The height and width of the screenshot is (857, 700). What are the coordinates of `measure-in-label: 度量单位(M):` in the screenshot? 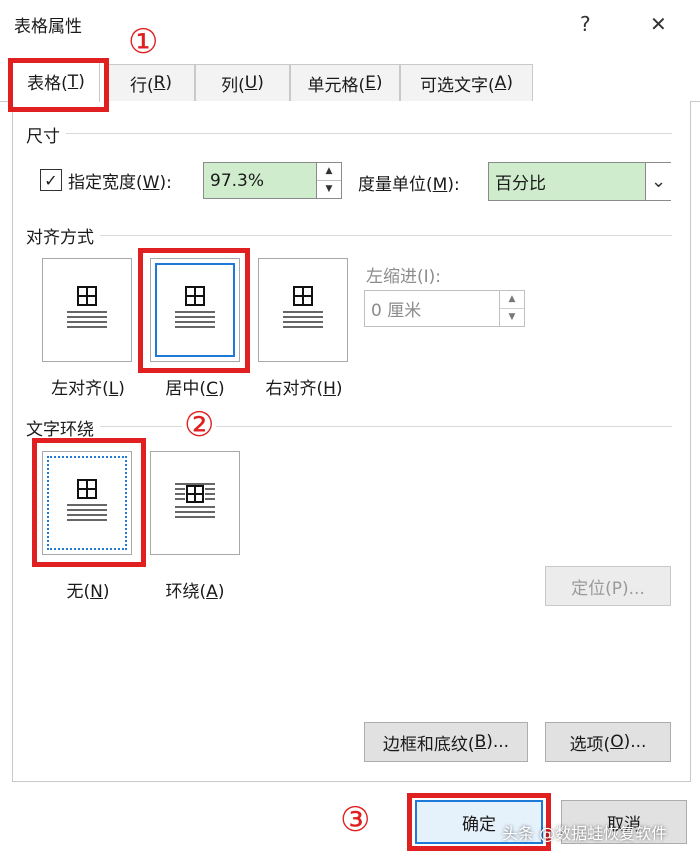 It's located at (409, 185).